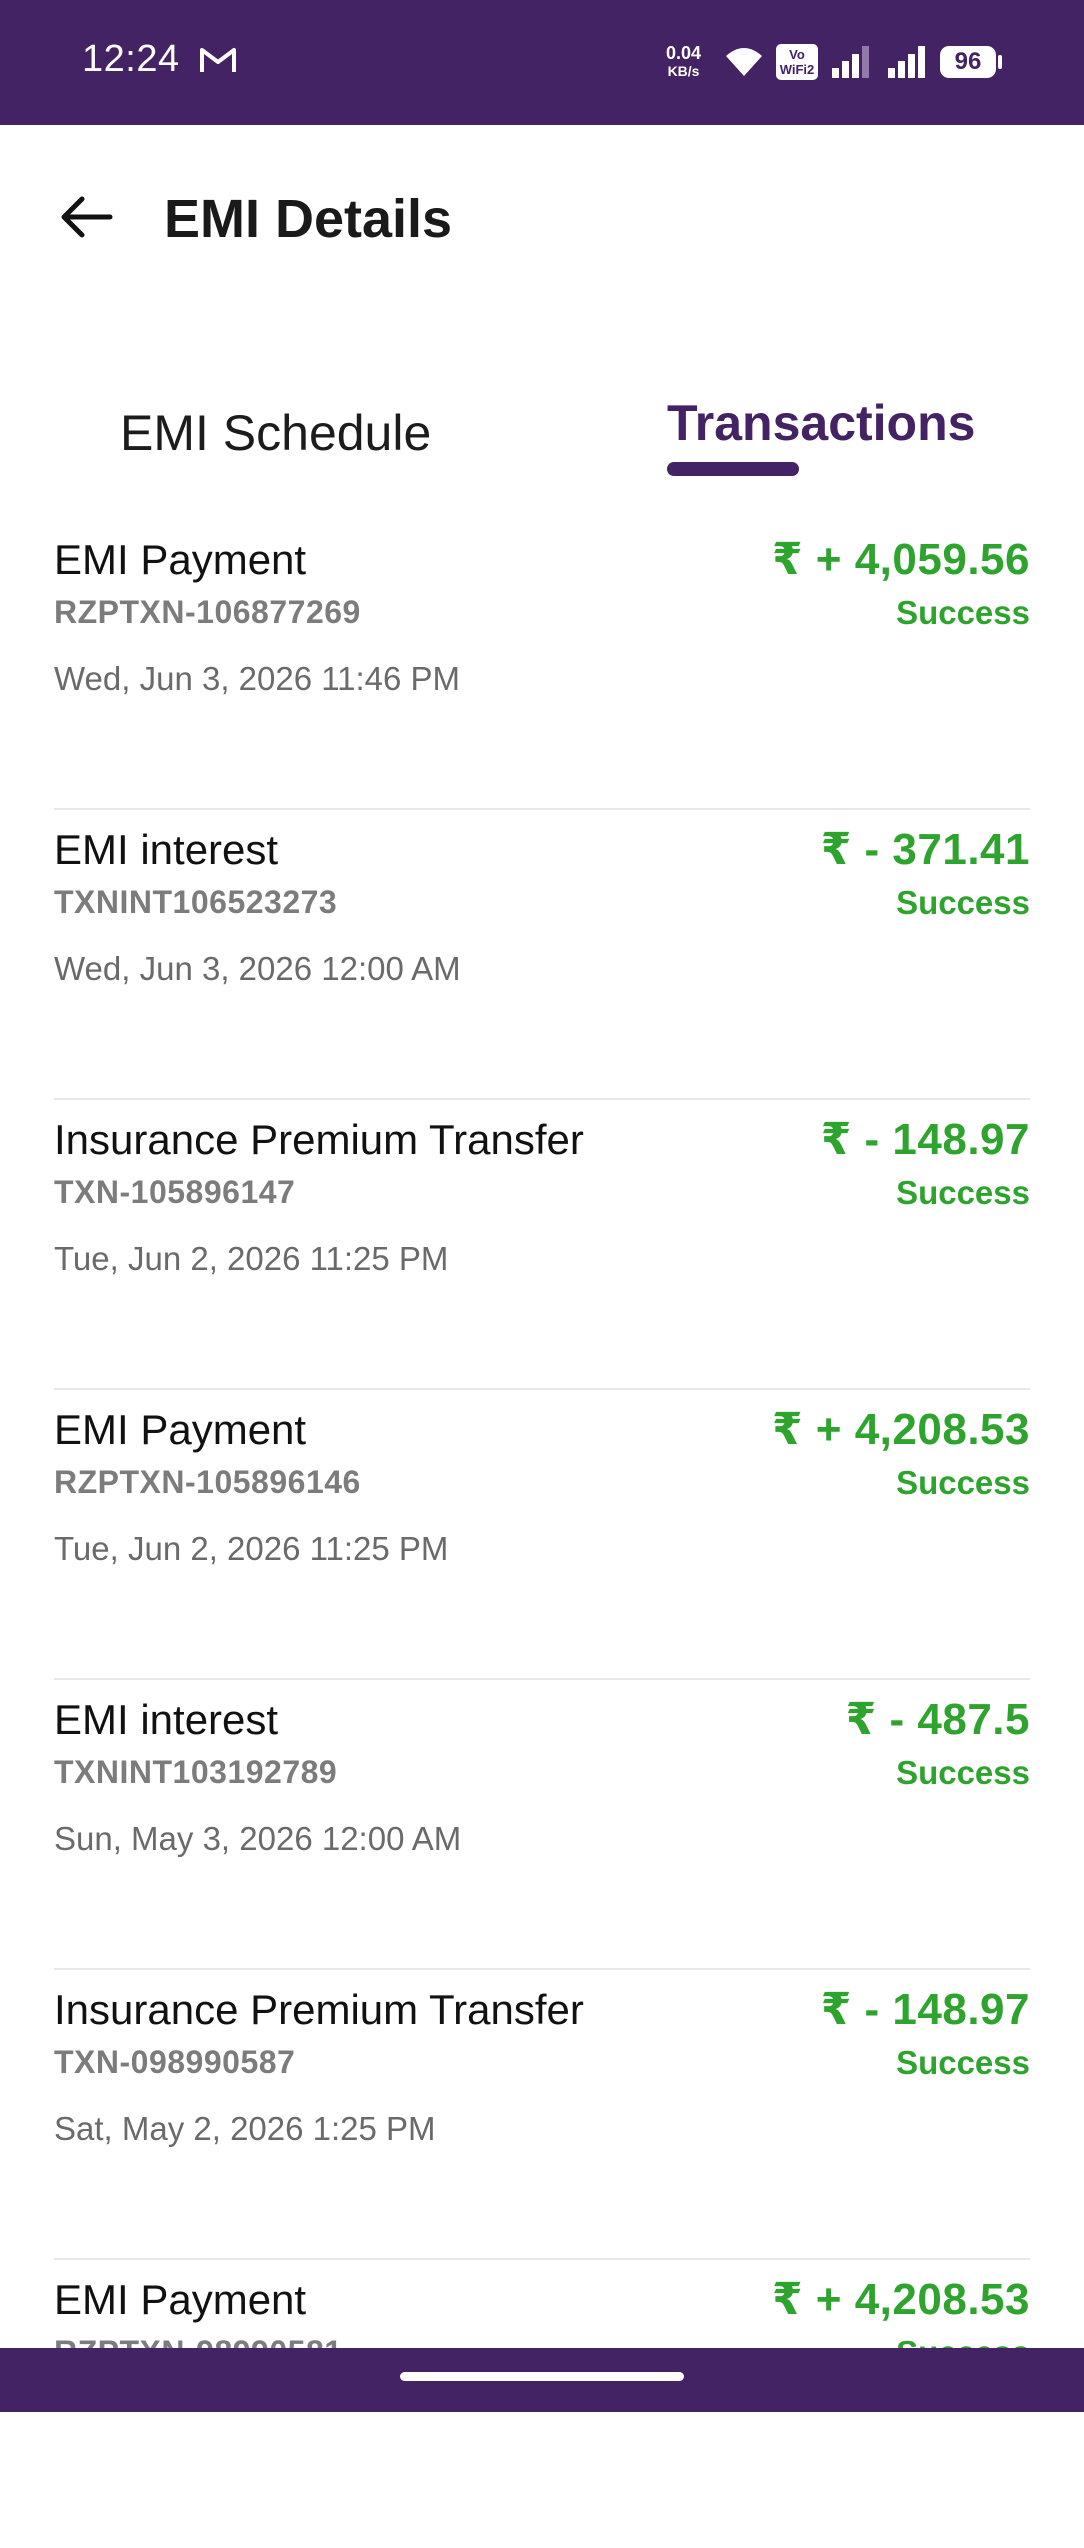  I want to click on battery-tip, so click(1000, 62).